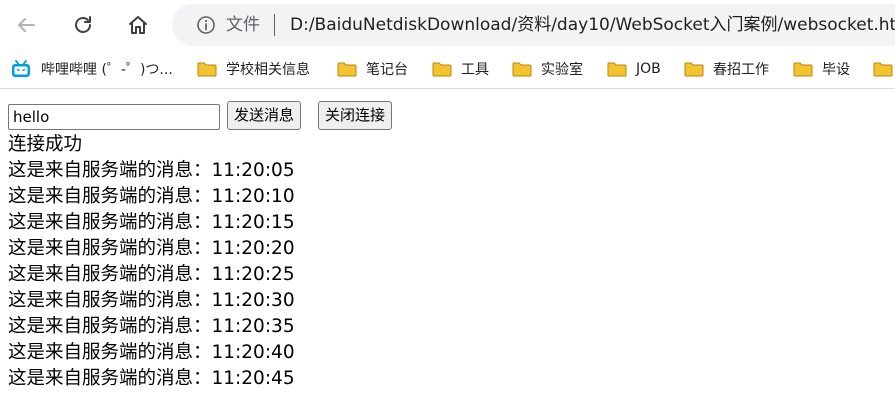 The width and height of the screenshot is (895, 409). What do you see at coordinates (114, 117) in the screenshot?
I see `message-input` at bounding box center [114, 117].